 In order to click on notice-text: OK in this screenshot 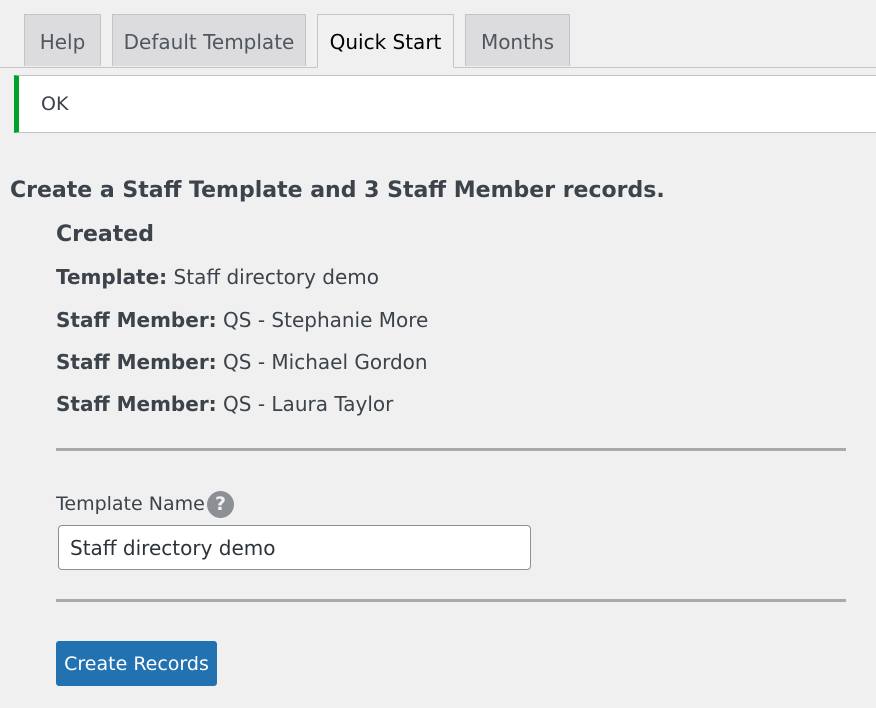, I will do `click(55, 104)`.